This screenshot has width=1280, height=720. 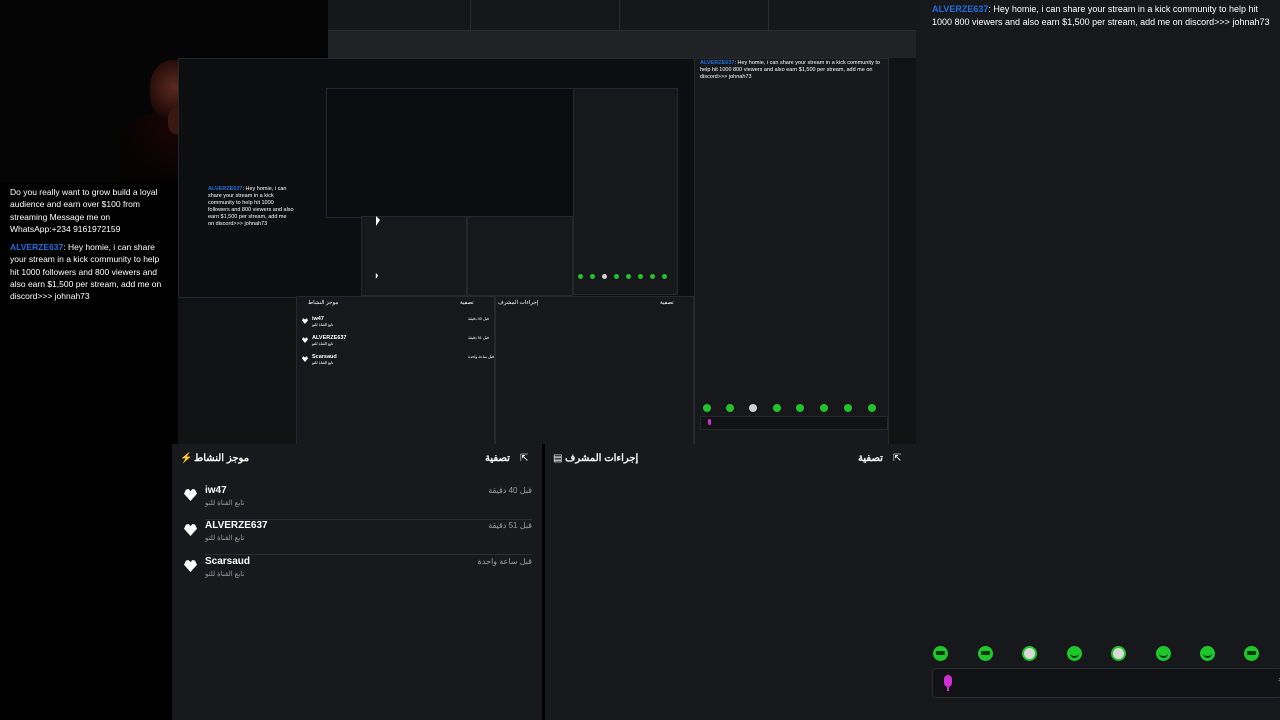 I want to click on overlay-chat-username: ALVERZE637, so click(x=37, y=247).